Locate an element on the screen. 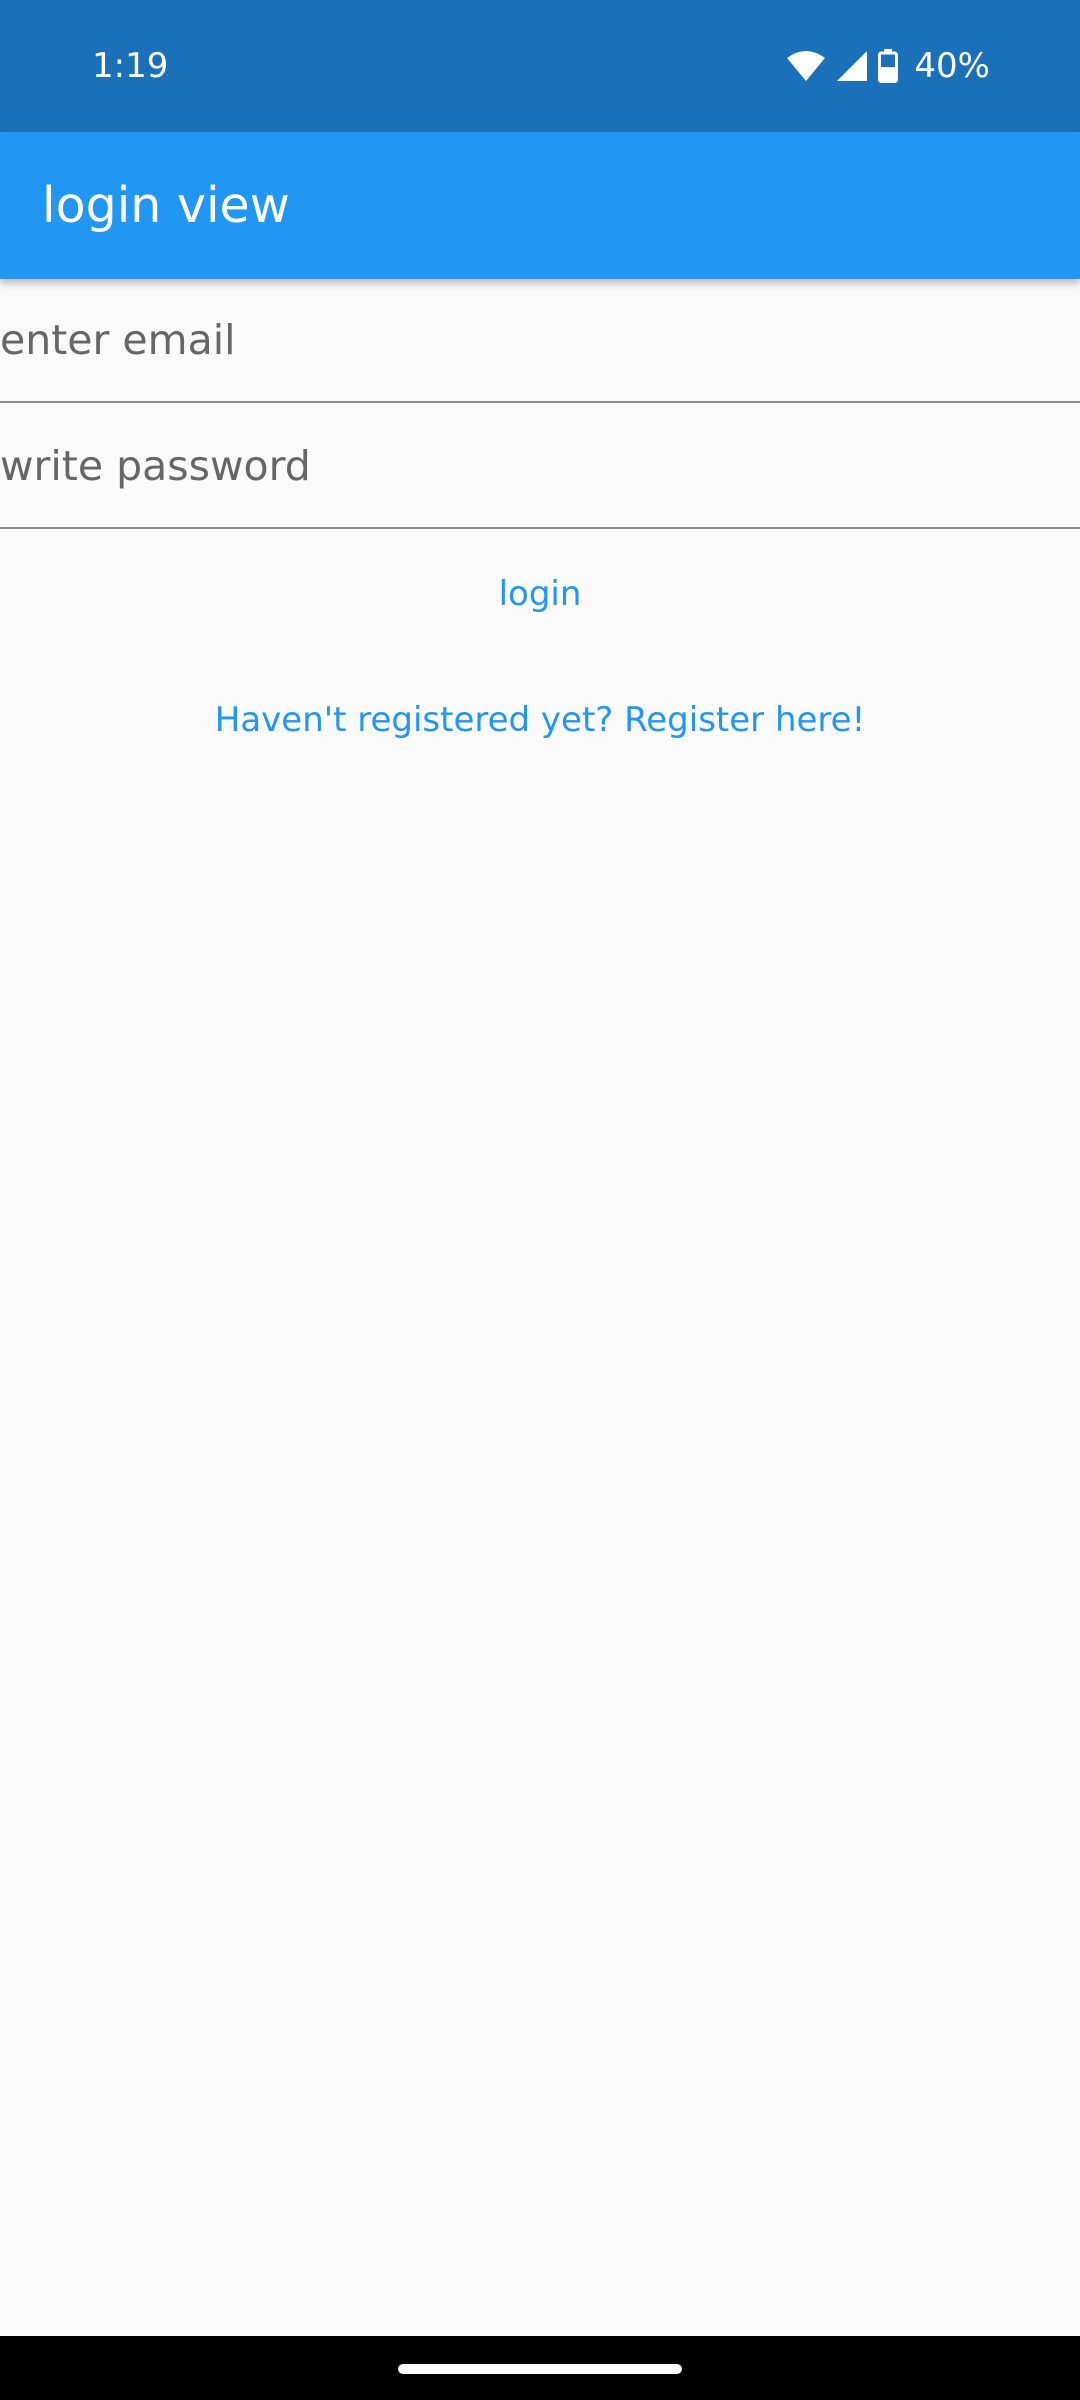  password-field-container is located at coordinates (540, 467).